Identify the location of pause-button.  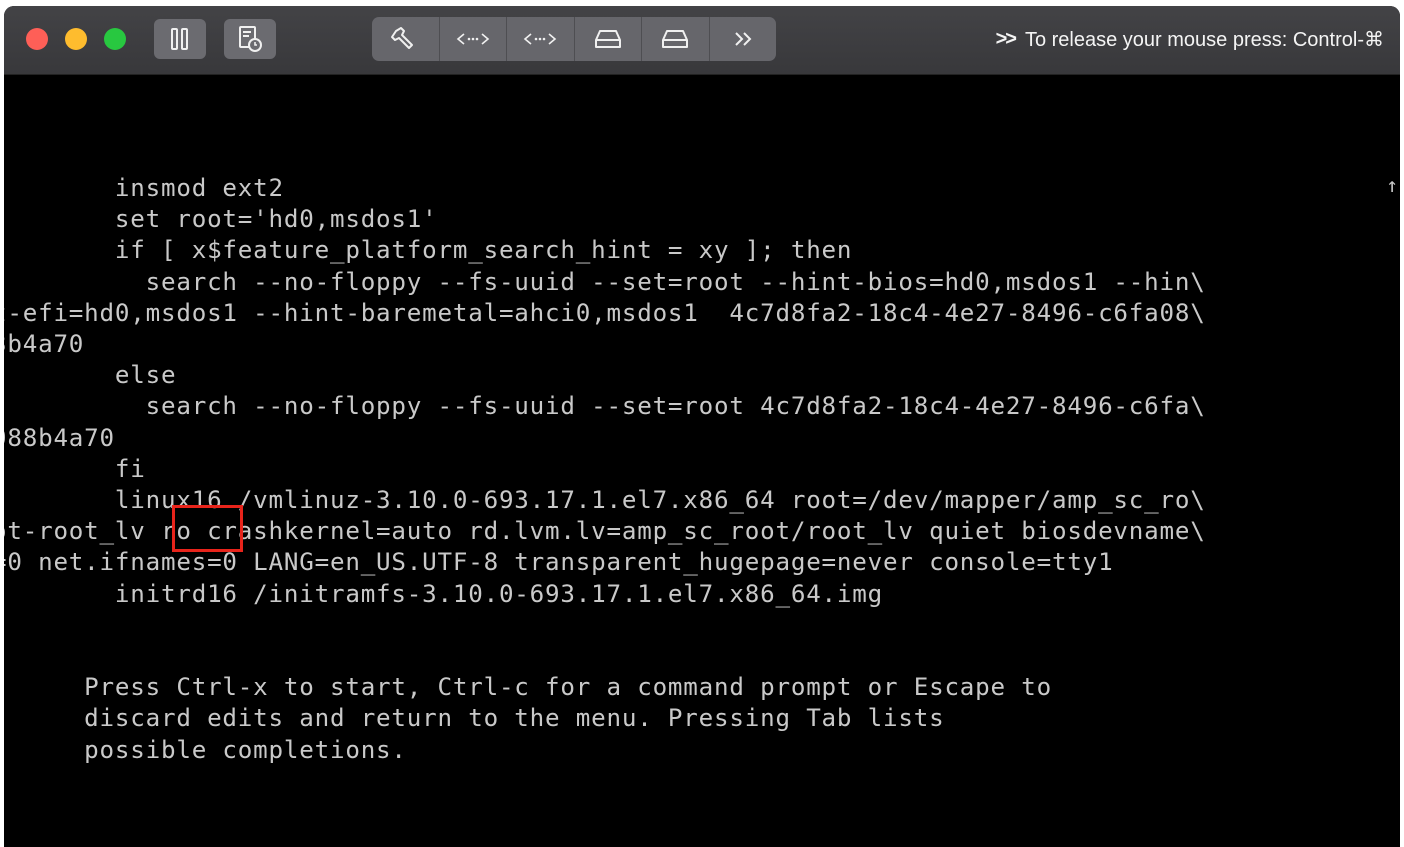
(180, 39).